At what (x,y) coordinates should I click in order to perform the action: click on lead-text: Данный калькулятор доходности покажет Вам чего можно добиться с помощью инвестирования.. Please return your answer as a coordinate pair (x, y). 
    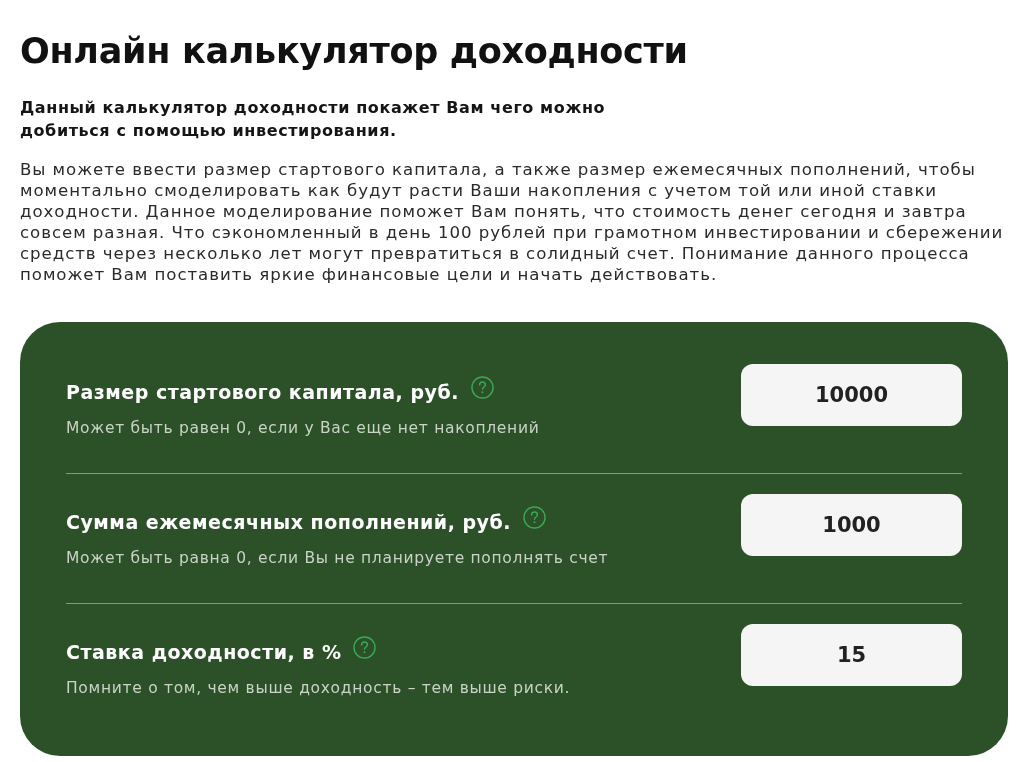
    Looking at the image, I should click on (313, 119).